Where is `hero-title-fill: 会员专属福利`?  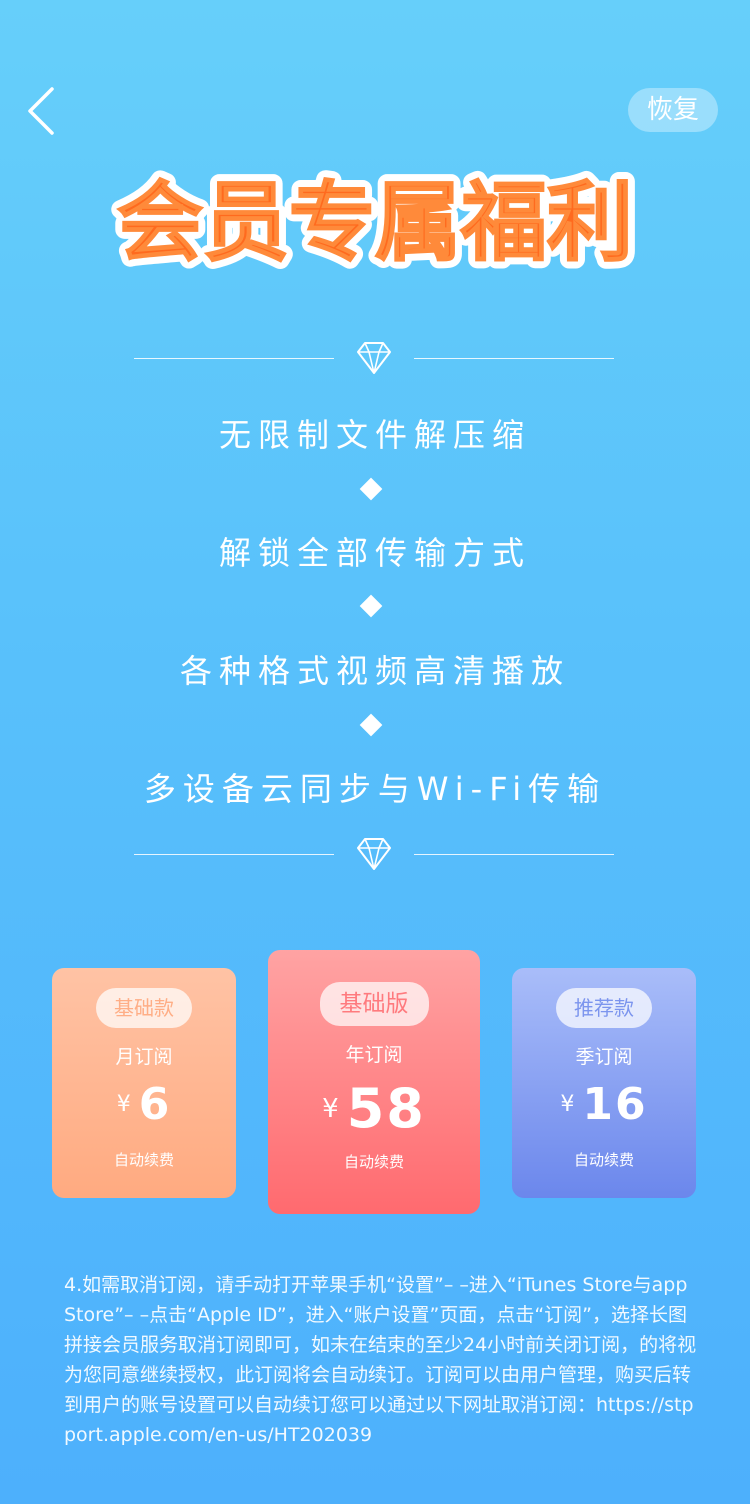 hero-title-fill: 会员专属福利 is located at coordinates (375, 223).